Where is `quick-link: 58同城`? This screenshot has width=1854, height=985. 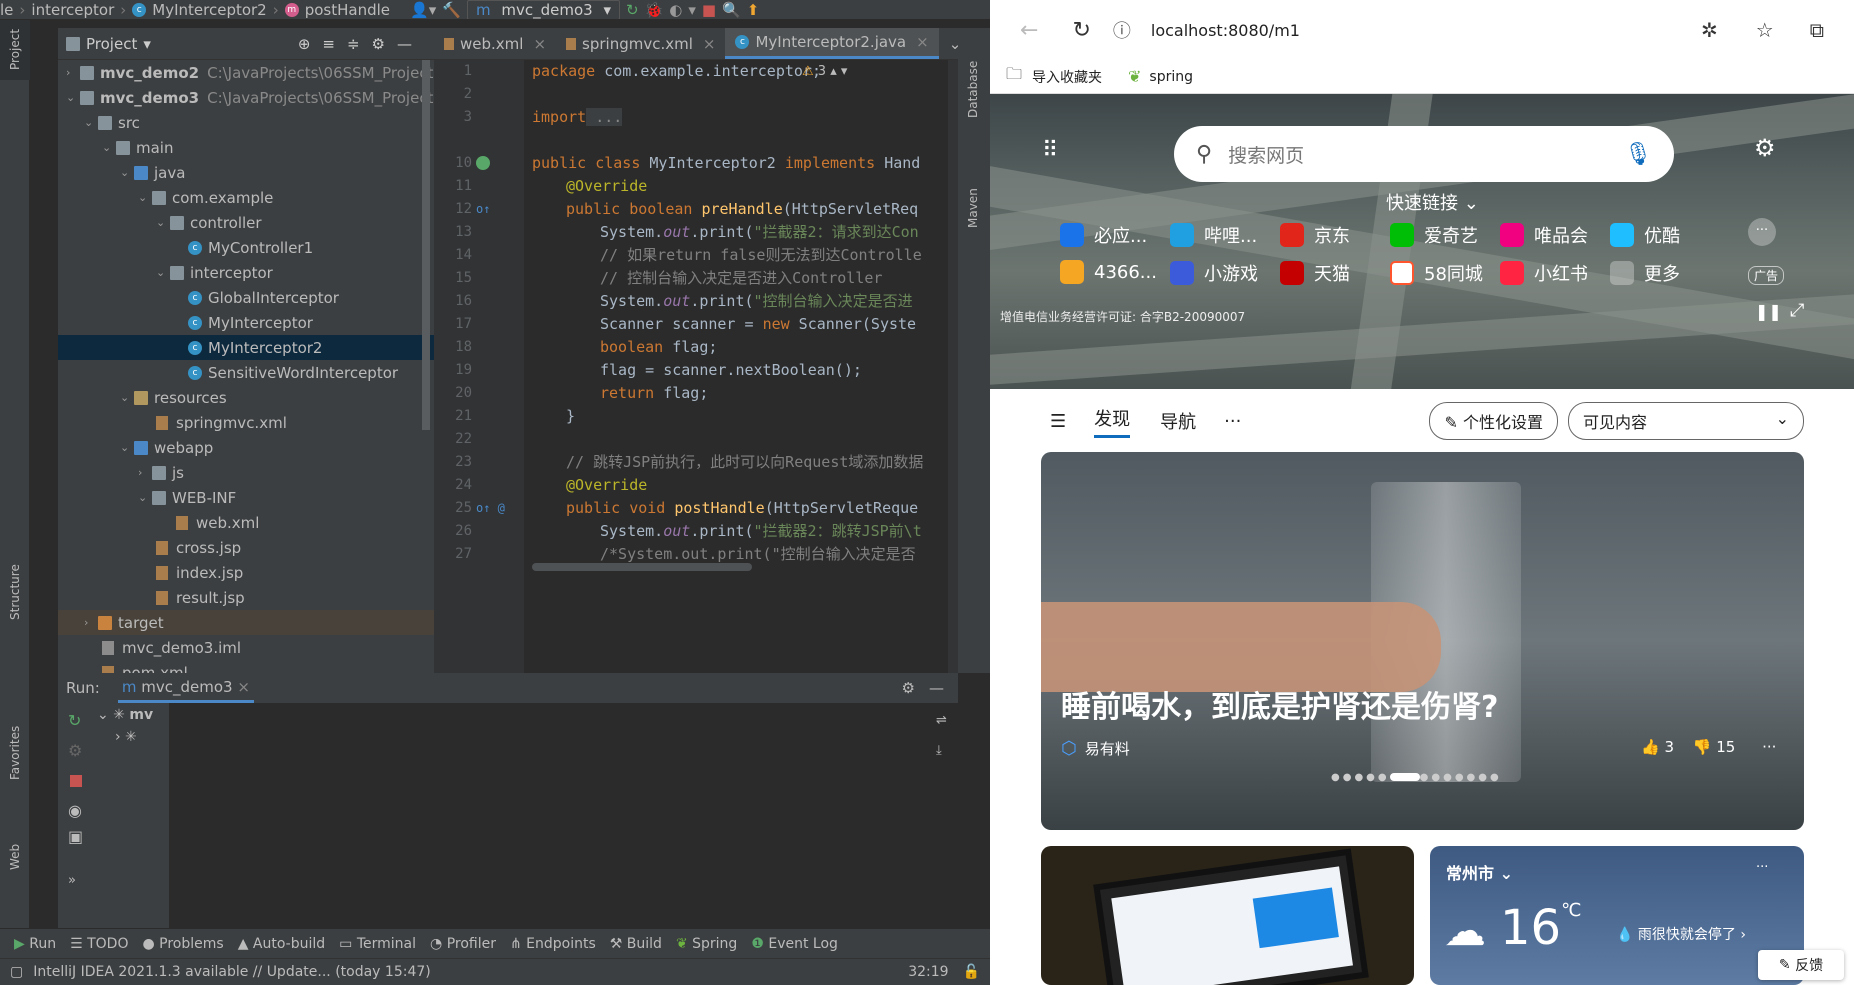 quick-link: 58同城 is located at coordinates (1436, 273).